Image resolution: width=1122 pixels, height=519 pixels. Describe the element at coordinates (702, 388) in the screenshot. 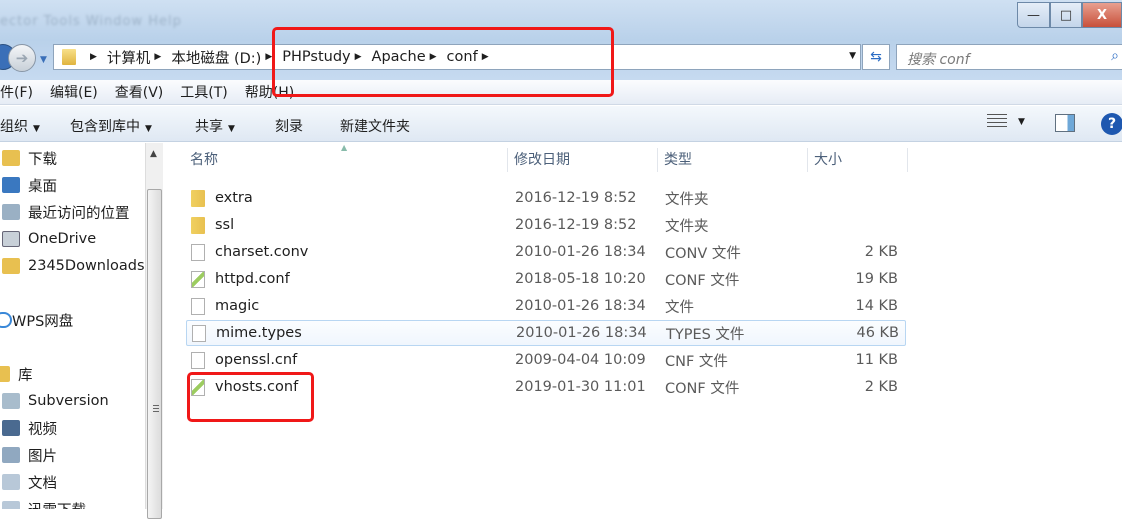

I see `file-type: CONF 文件` at that location.